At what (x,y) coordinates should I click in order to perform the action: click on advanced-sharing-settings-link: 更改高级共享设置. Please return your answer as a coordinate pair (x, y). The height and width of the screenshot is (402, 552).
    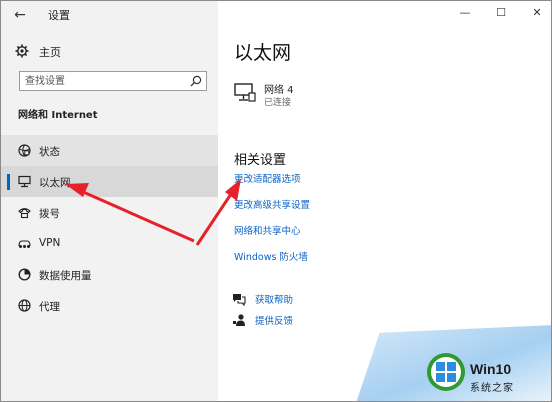
    Looking at the image, I should click on (272, 204).